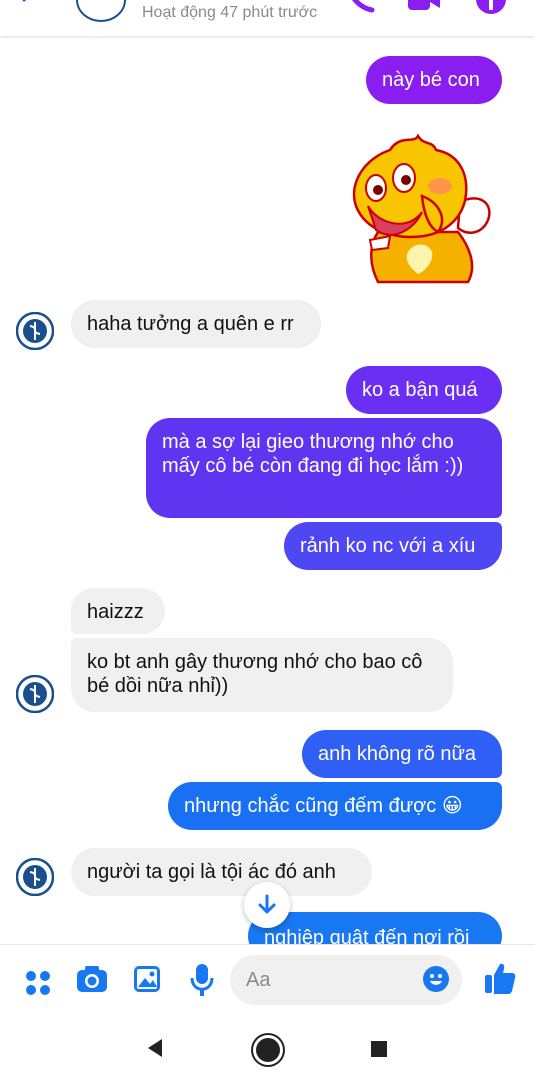 The width and height of the screenshot is (535, 1080). Describe the element at coordinates (335, 806) in the screenshot. I see `sent-message: nhưng chắc cũng đếm được 😀` at that location.